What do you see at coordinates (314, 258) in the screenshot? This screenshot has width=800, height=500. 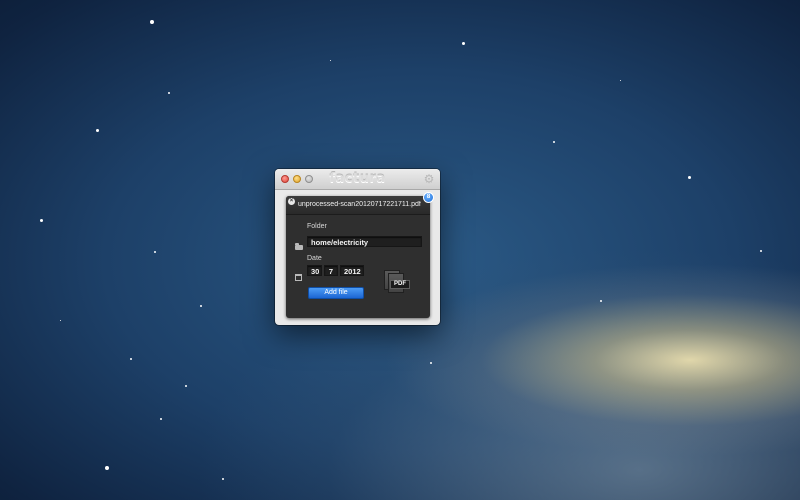 I see `date-label: Date` at bounding box center [314, 258].